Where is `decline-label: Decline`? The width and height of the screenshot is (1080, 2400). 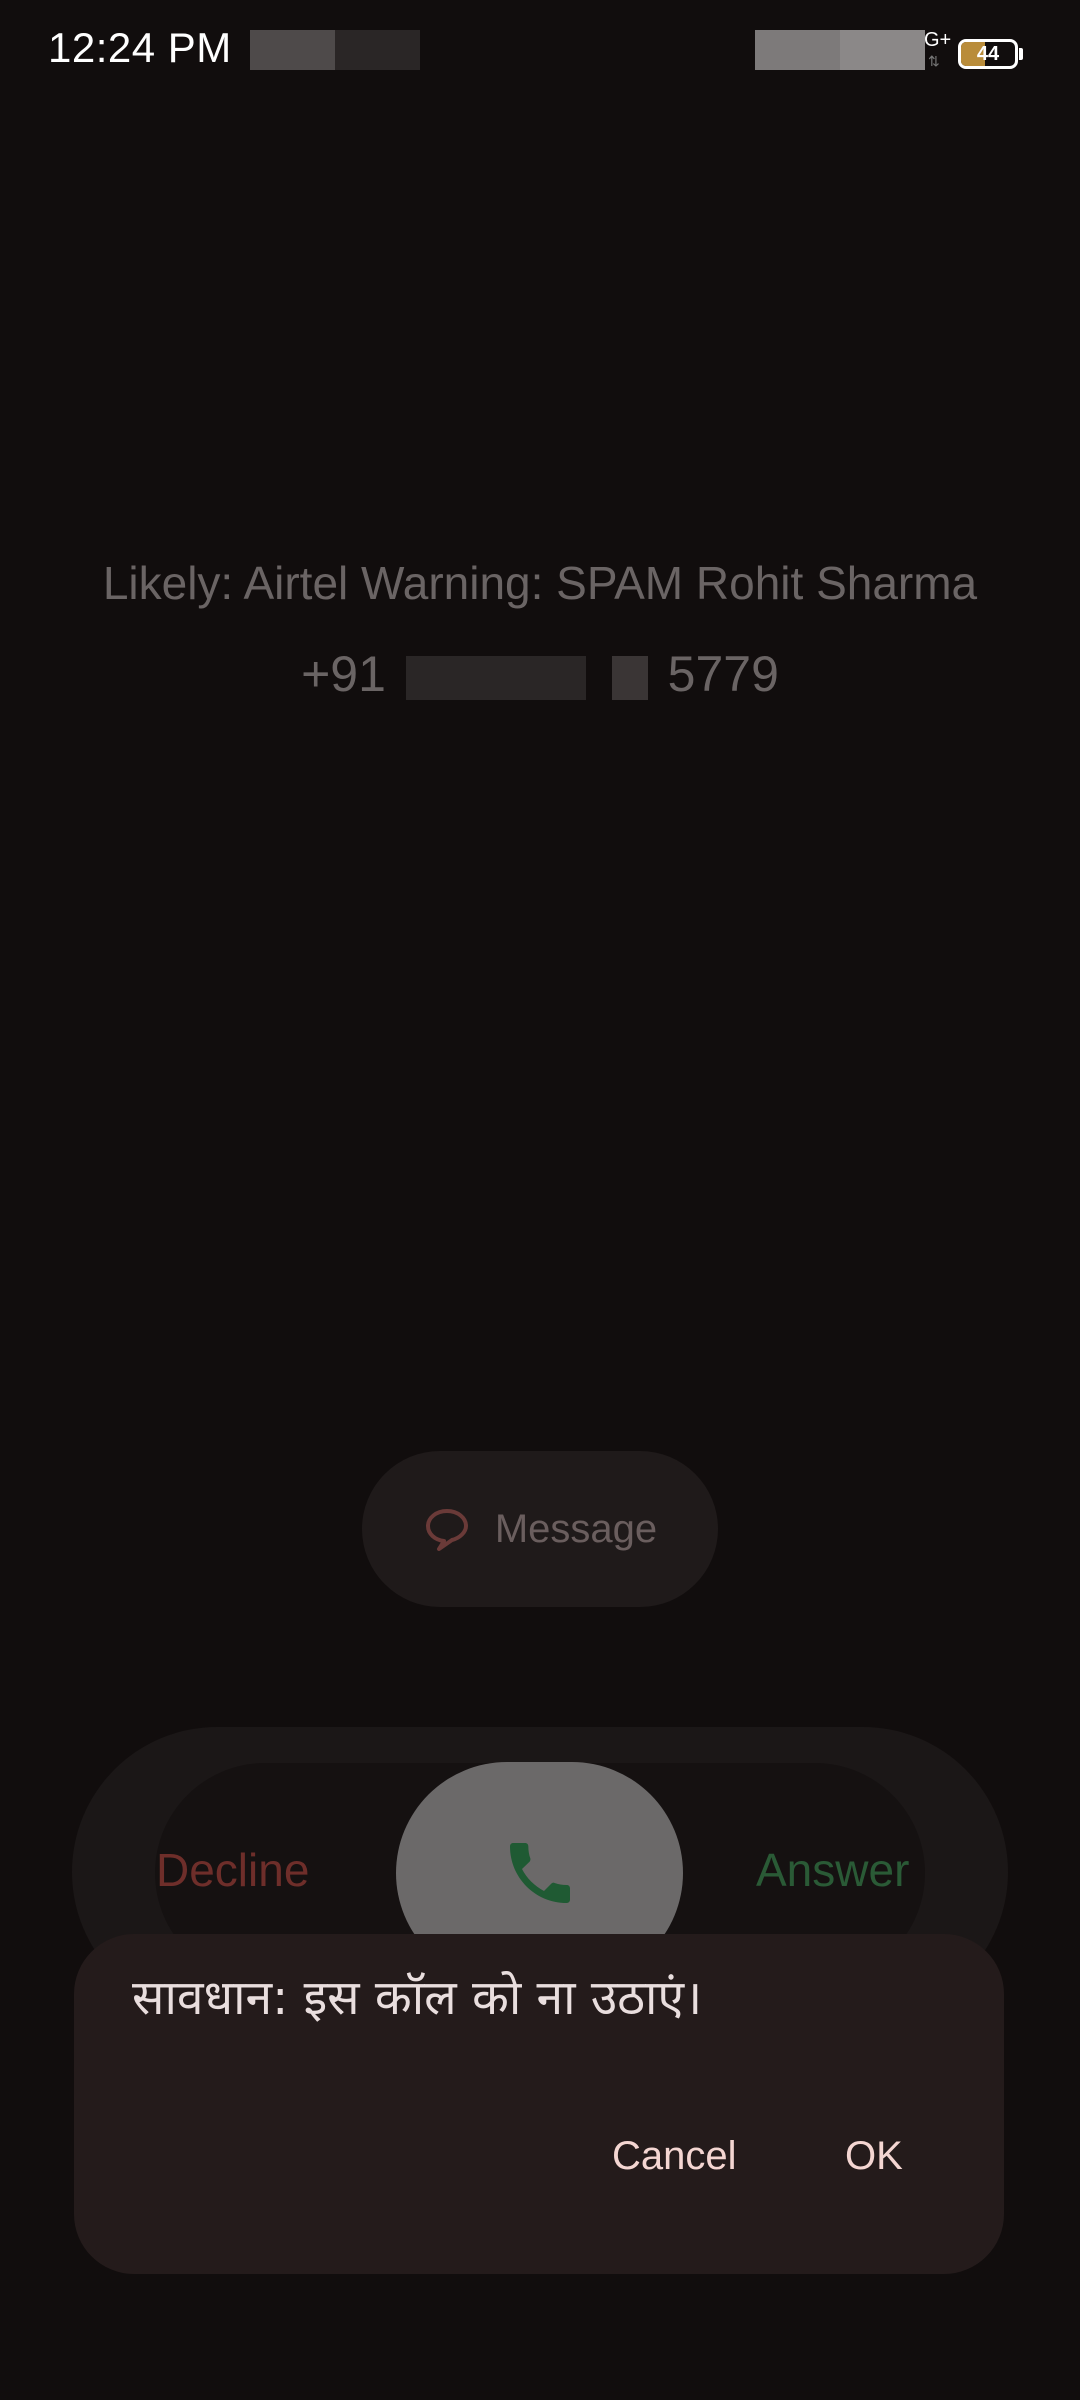
decline-label: Decline is located at coordinates (232, 1870).